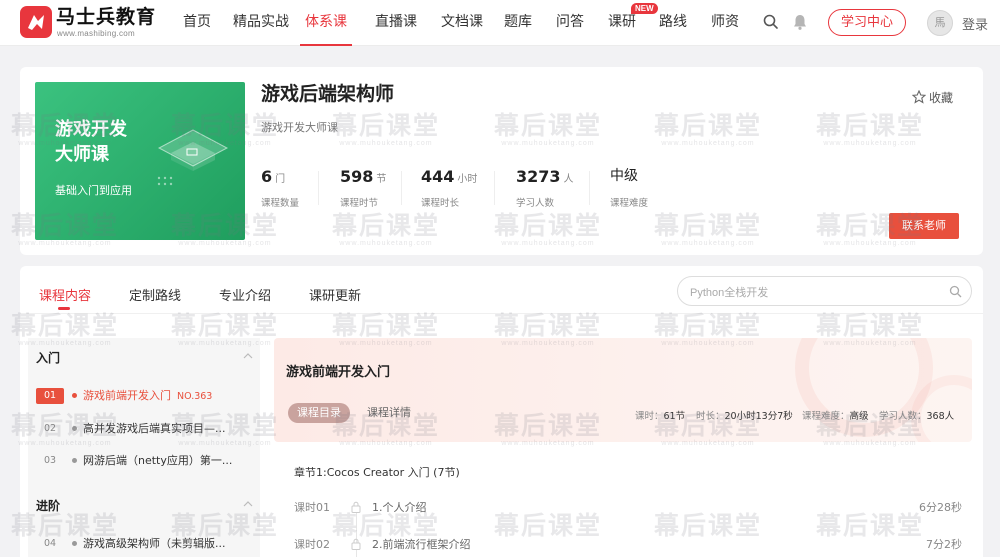 The width and height of the screenshot is (1000, 557). Describe the element at coordinates (267, 176) in the screenshot. I see `stat-value: 6` at that location.